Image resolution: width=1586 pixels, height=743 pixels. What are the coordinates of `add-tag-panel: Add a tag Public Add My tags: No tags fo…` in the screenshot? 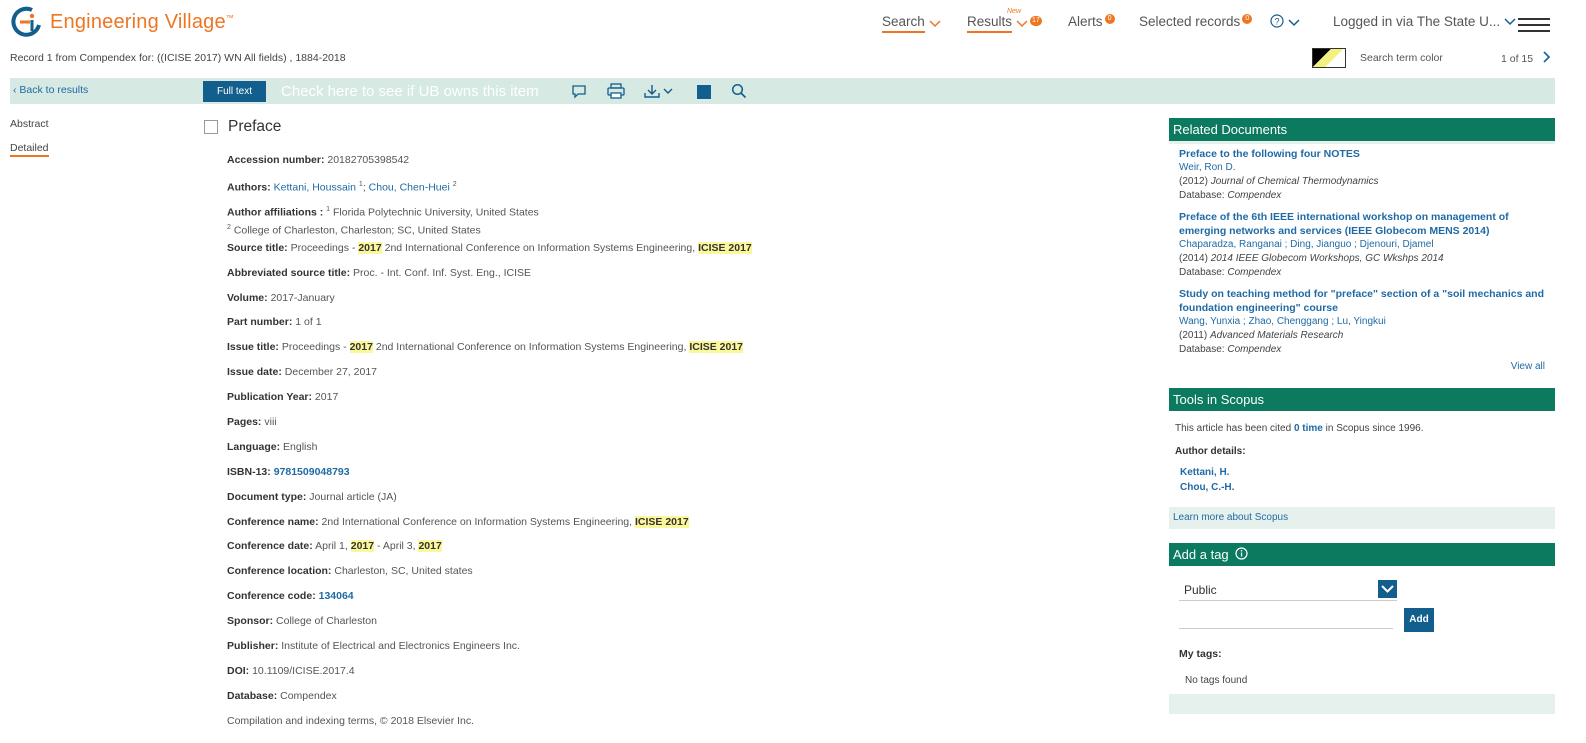 It's located at (1362, 628).